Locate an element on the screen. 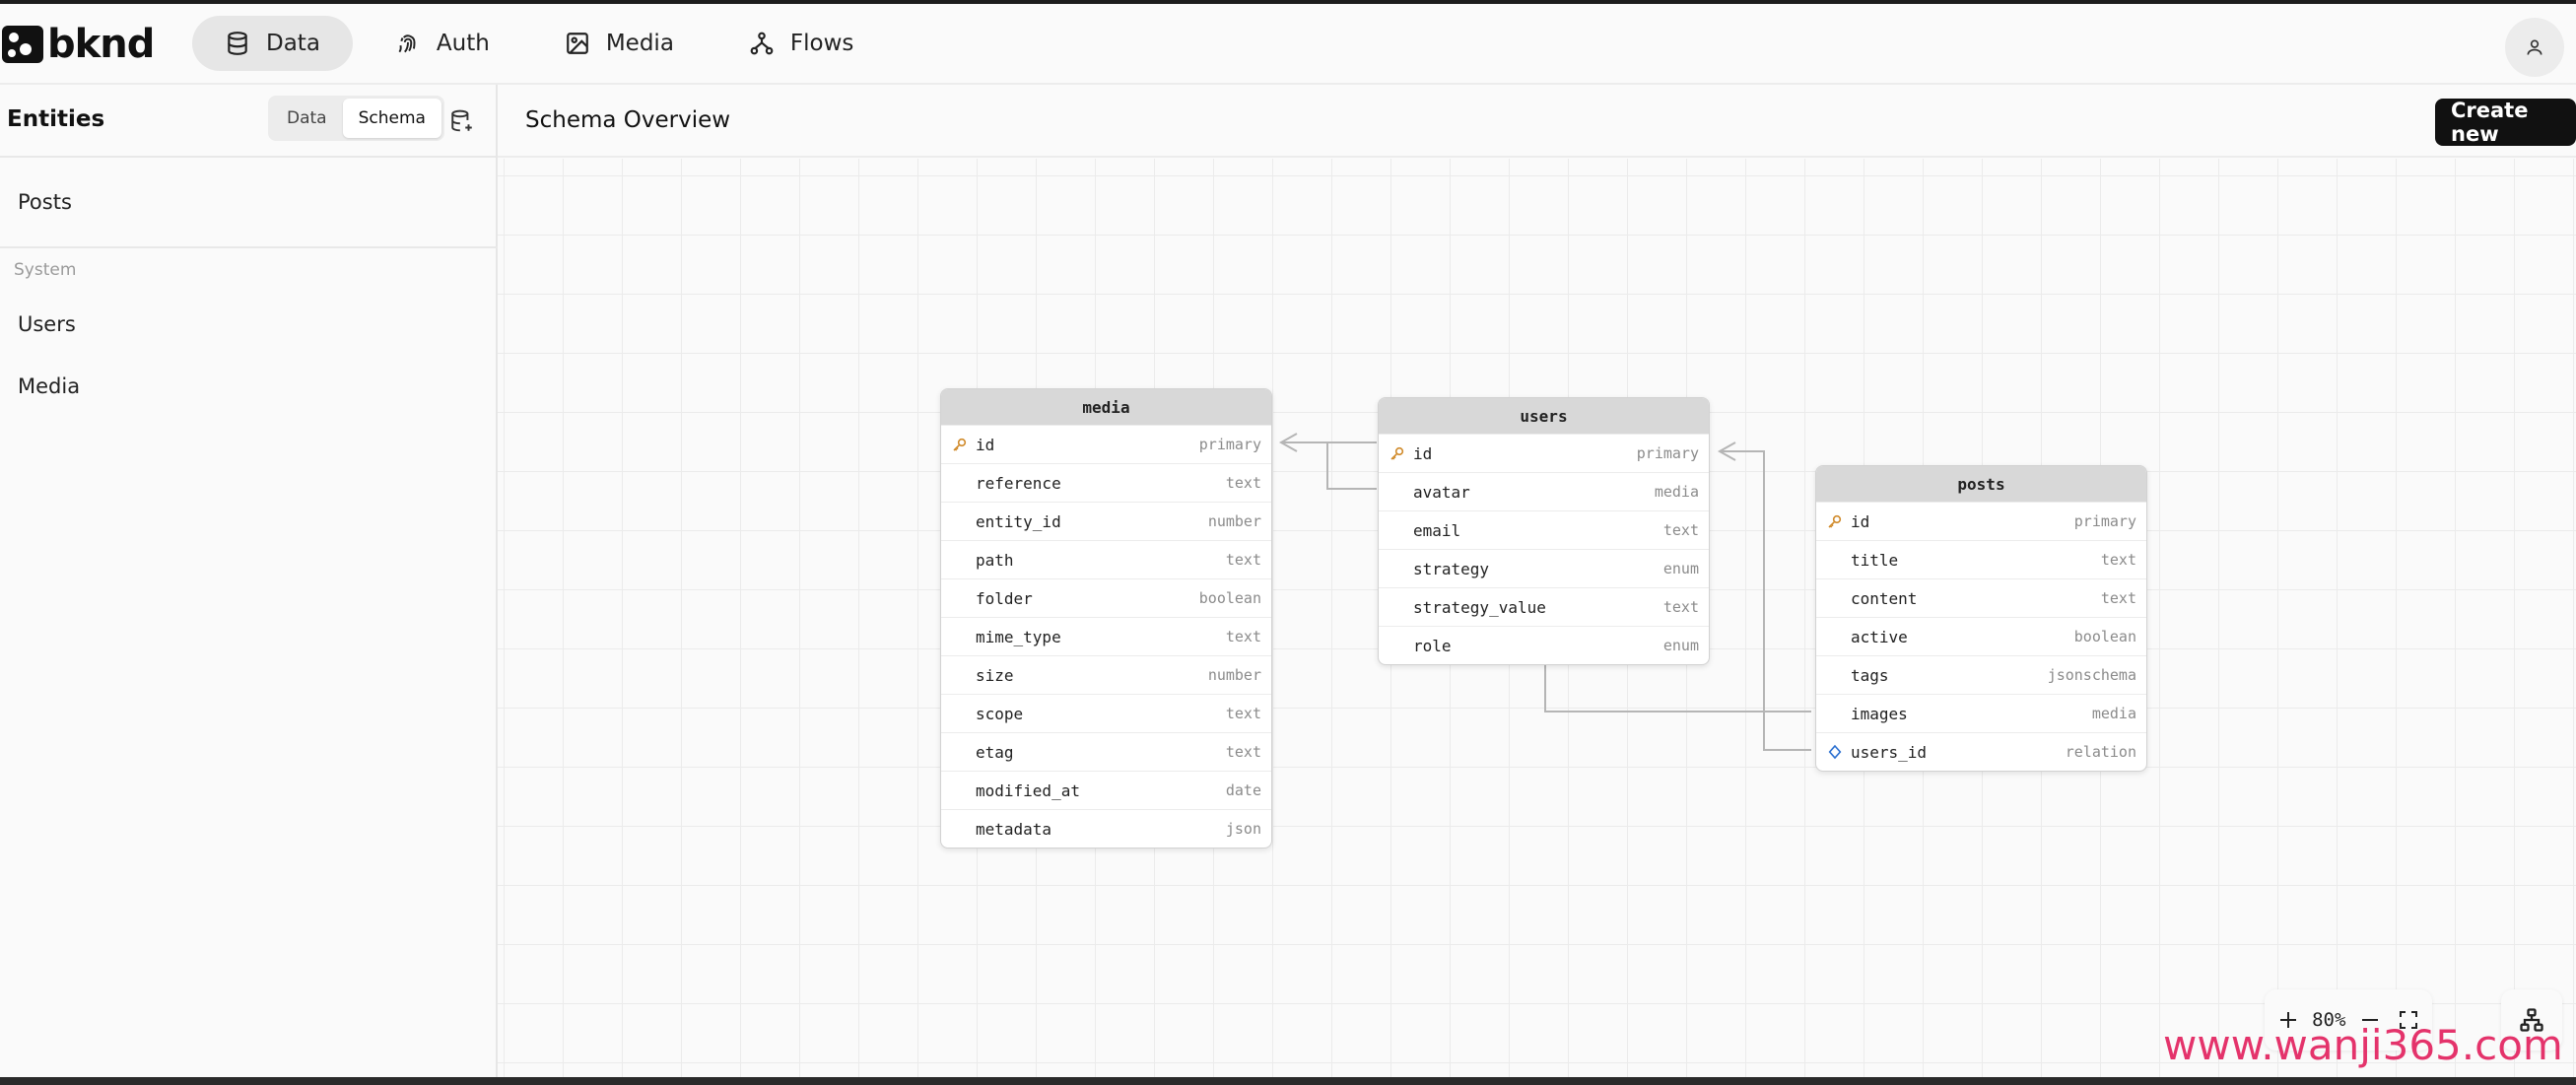  field-row: strategy enum is located at coordinates (1544, 568).